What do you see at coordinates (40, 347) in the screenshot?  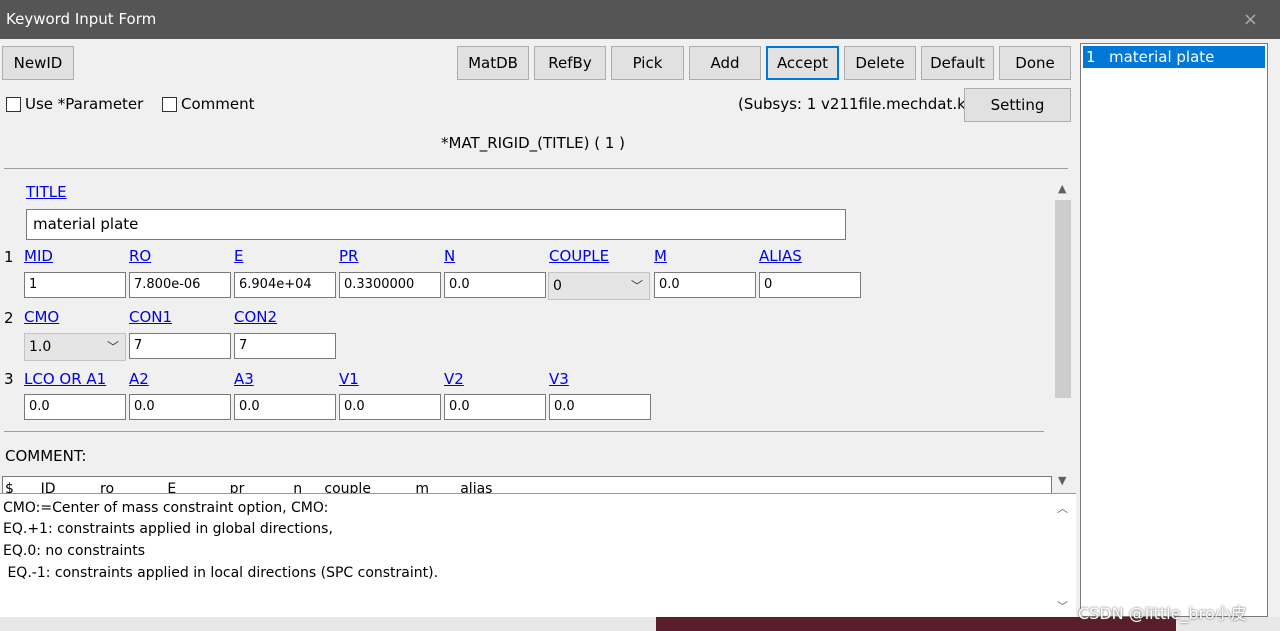 I see `cmo-select-value: 1.0` at bounding box center [40, 347].